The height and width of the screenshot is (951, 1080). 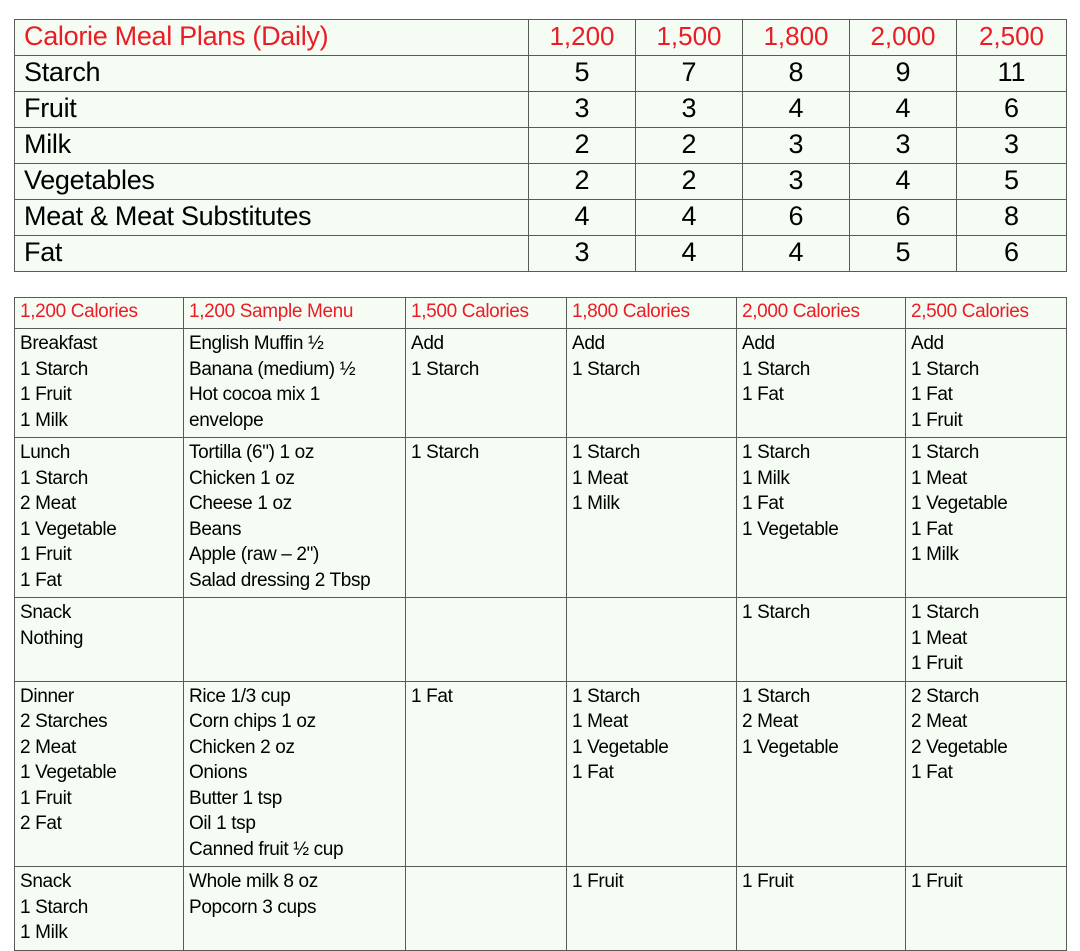 What do you see at coordinates (271, 109) in the screenshot?
I see `food-group-label: Fruit` at bounding box center [271, 109].